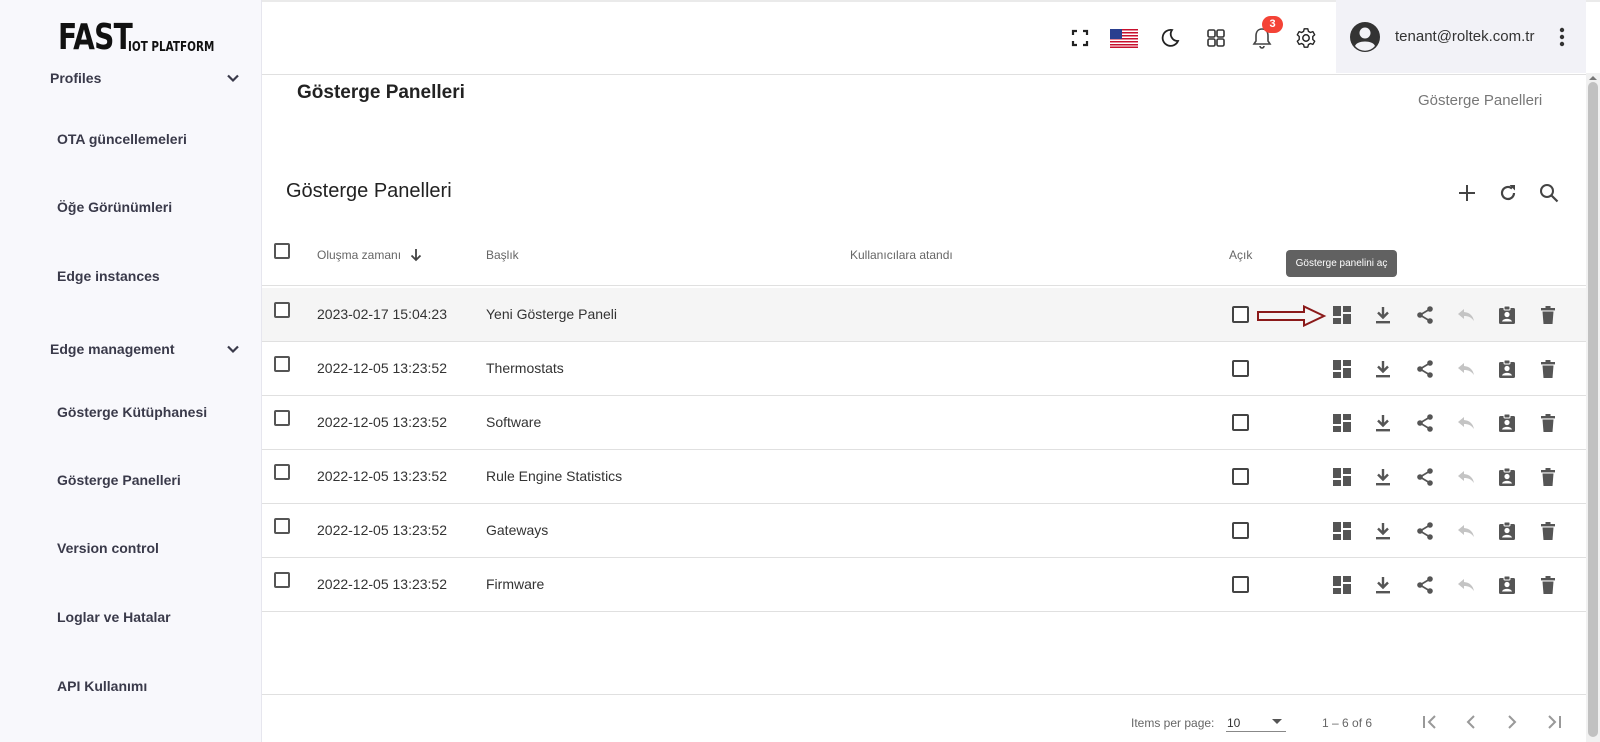 The width and height of the screenshot is (1600, 742). Describe the element at coordinates (1306, 38) in the screenshot. I see `settings-gear-icon` at that location.